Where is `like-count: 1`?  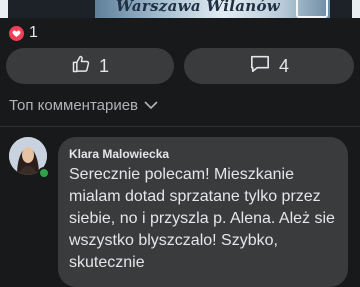
like-count: 1 is located at coordinates (103, 65).